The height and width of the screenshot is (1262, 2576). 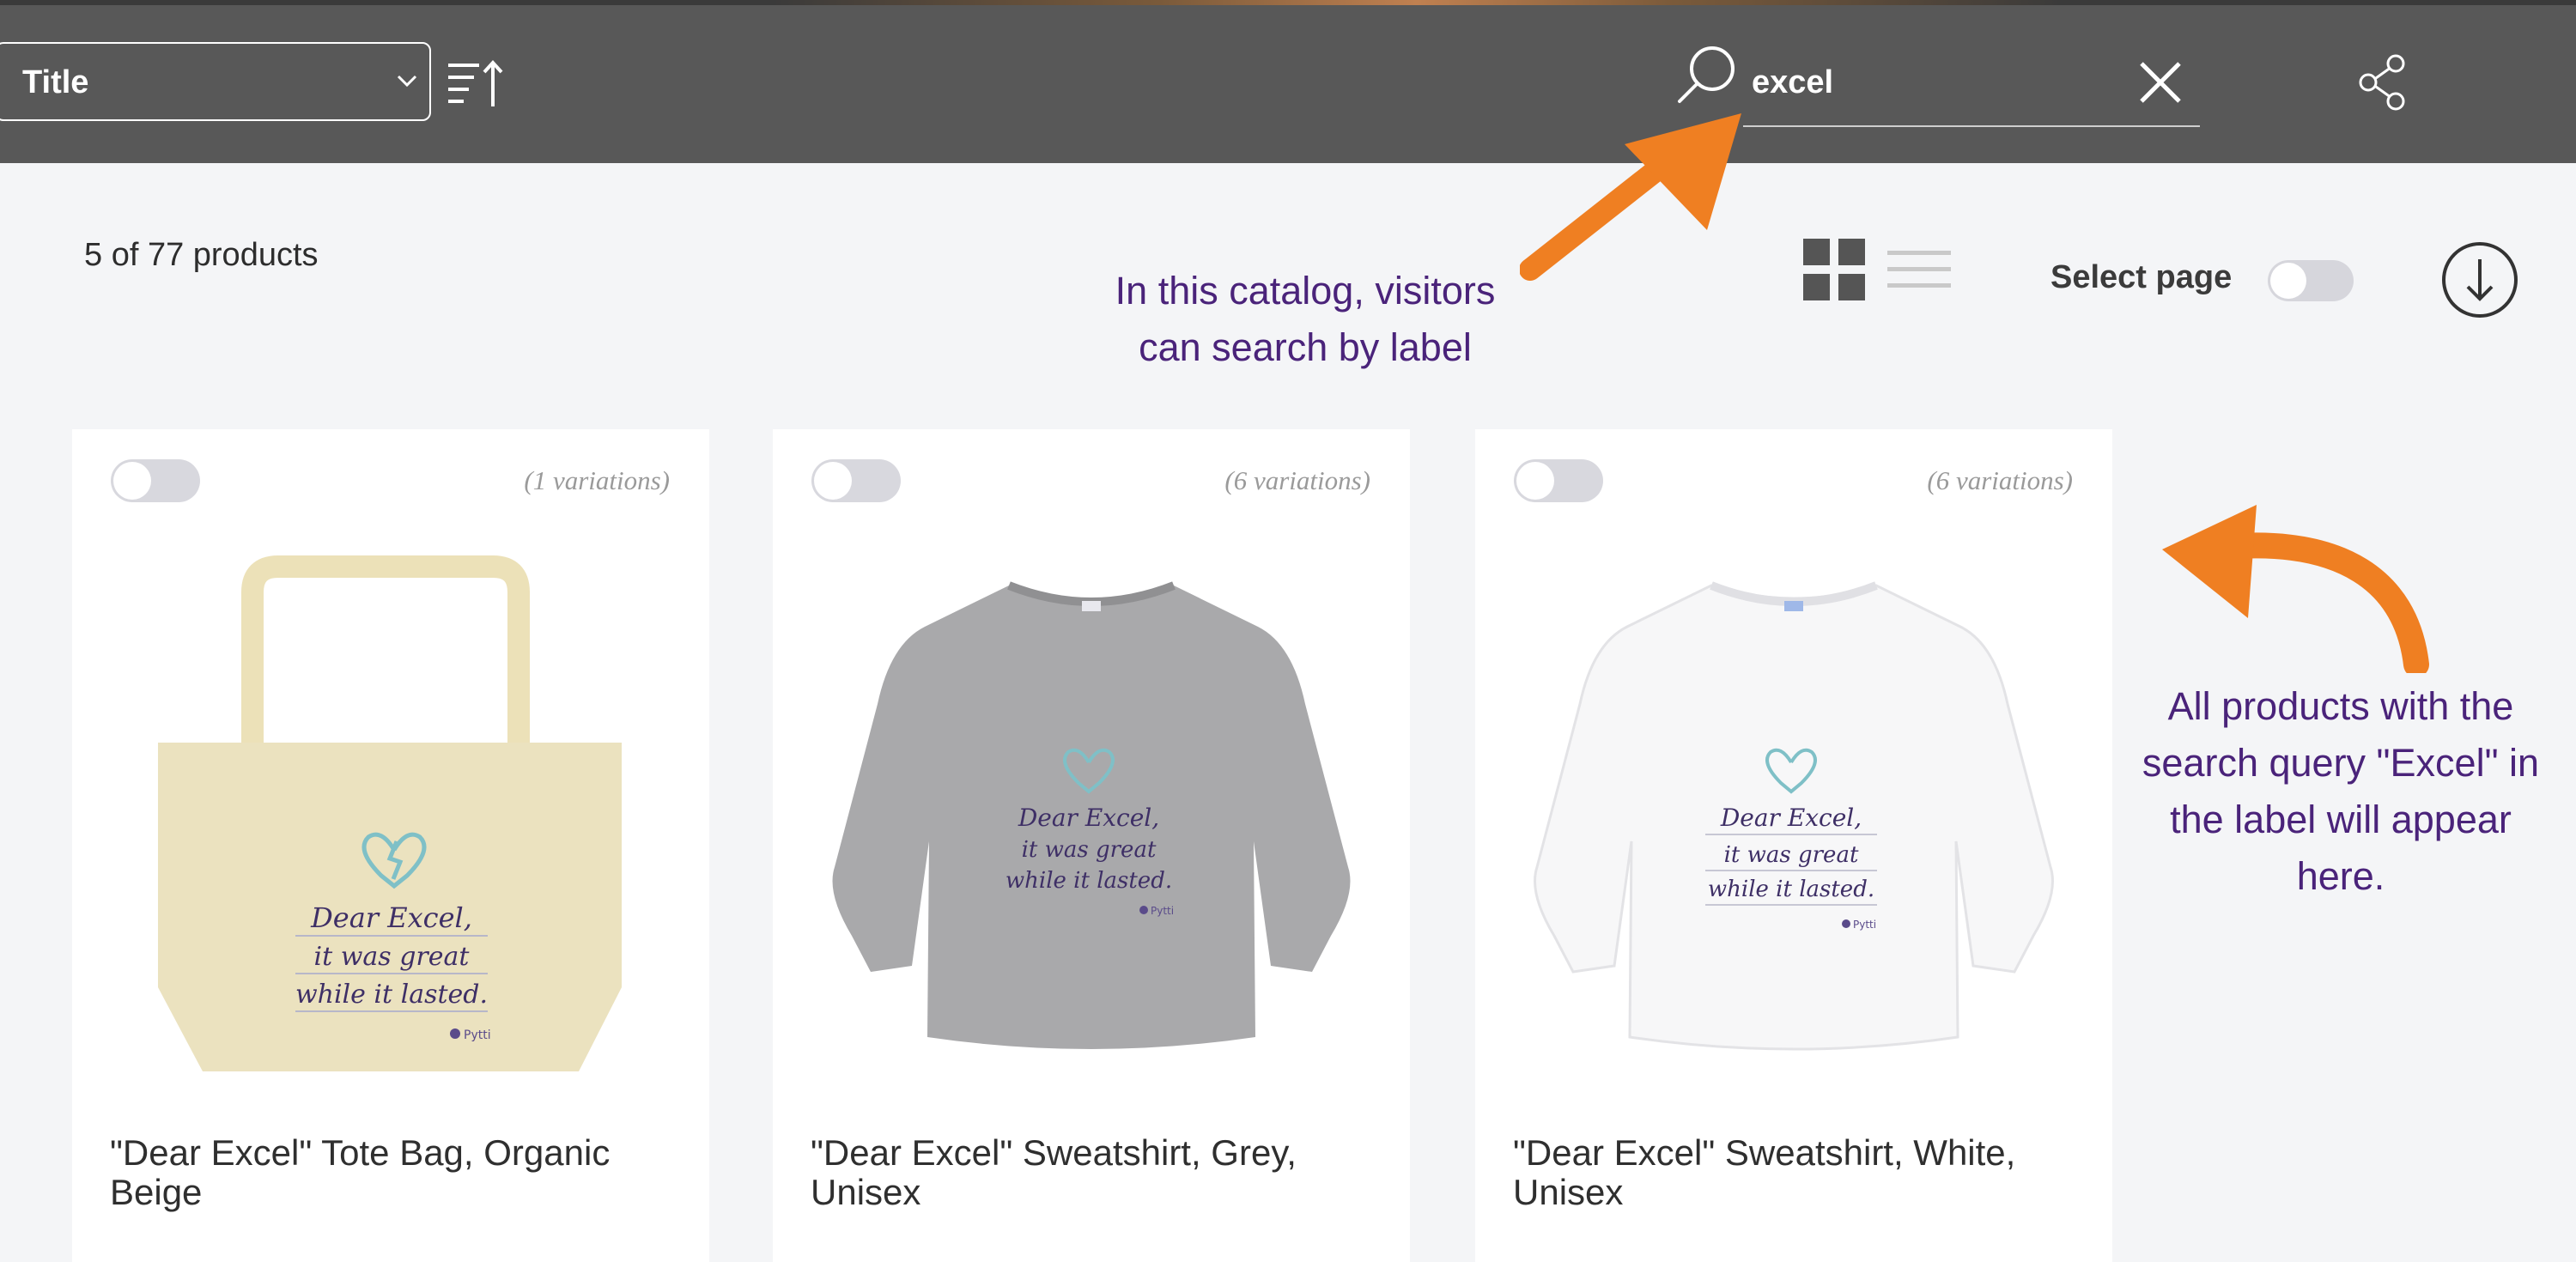 What do you see at coordinates (2341, 763) in the screenshot?
I see `annotation-line: search query "Excel" in` at bounding box center [2341, 763].